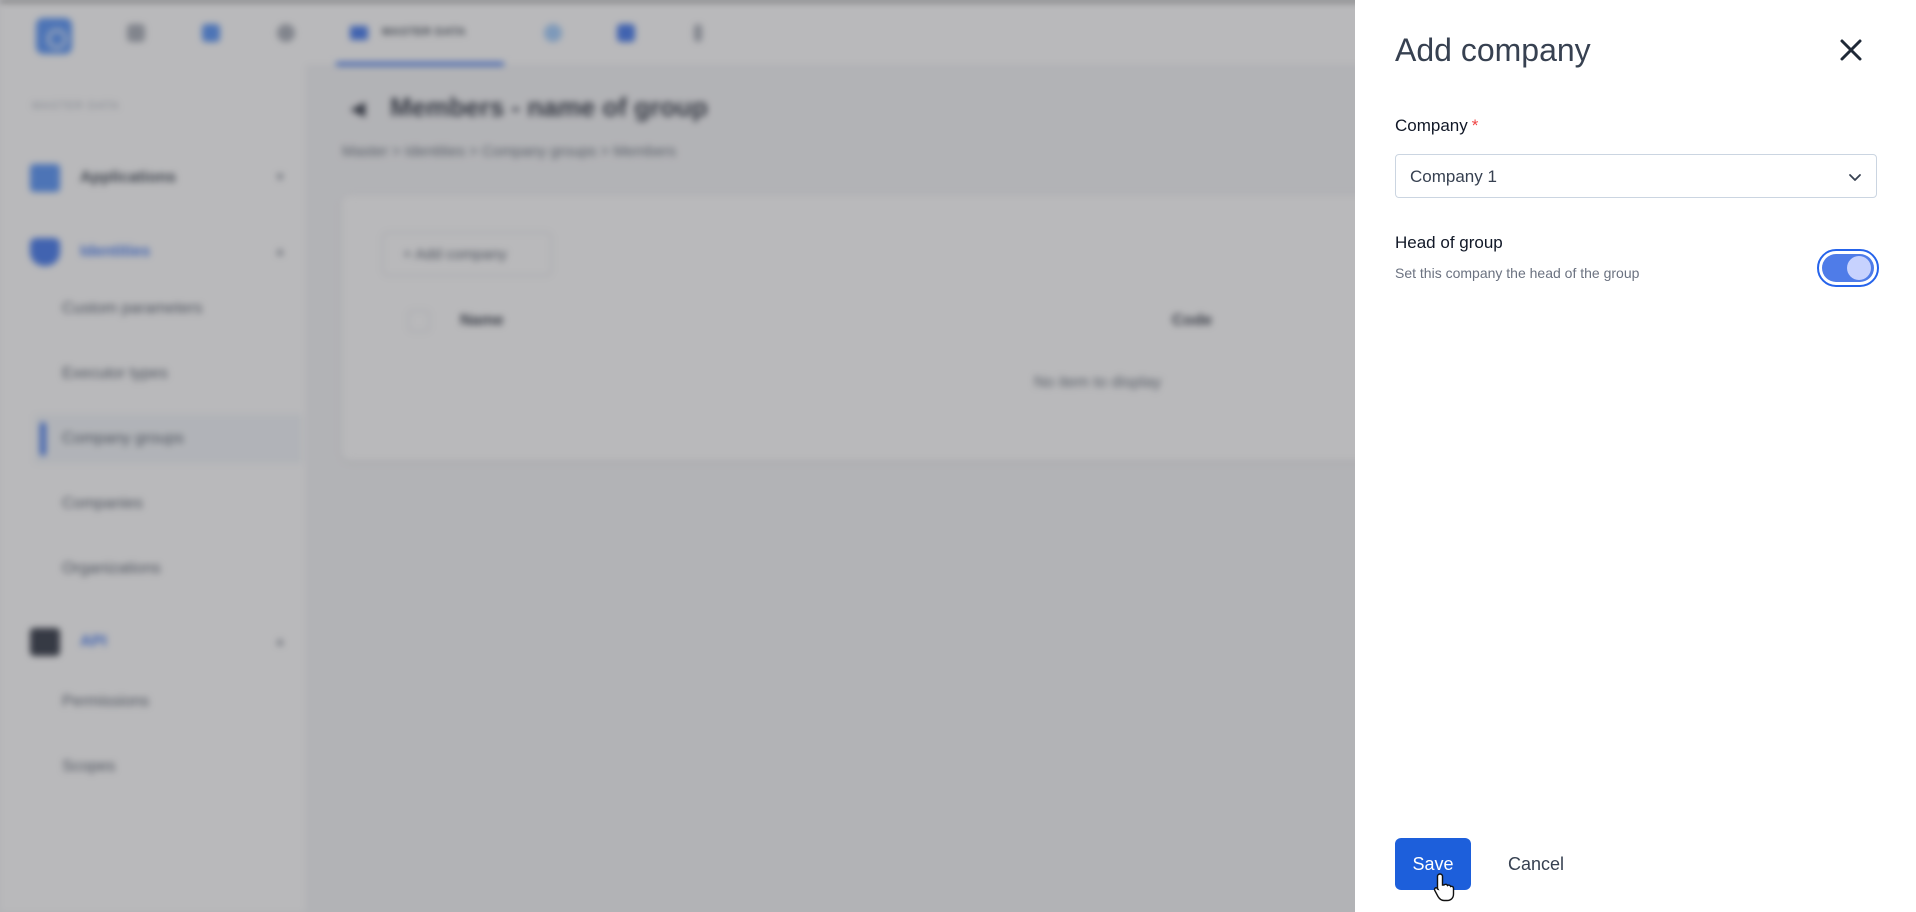 This screenshot has height=912, width=1916. What do you see at coordinates (1449, 242) in the screenshot?
I see `head-of-group-label: Head of group` at bounding box center [1449, 242].